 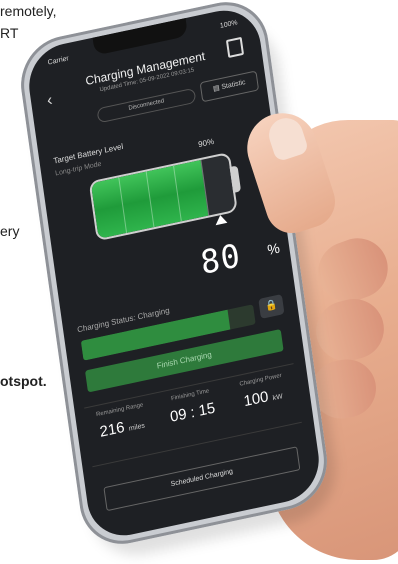 What do you see at coordinates (121, 421) in the screenshot?
I see `metric-remaining-range: Remaining Range 216 miles` at bounding box center [121, 421].